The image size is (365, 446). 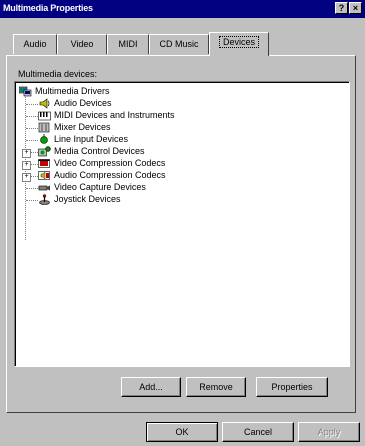 I want to click on remove-button: Remove, so click(x=216, y=387).